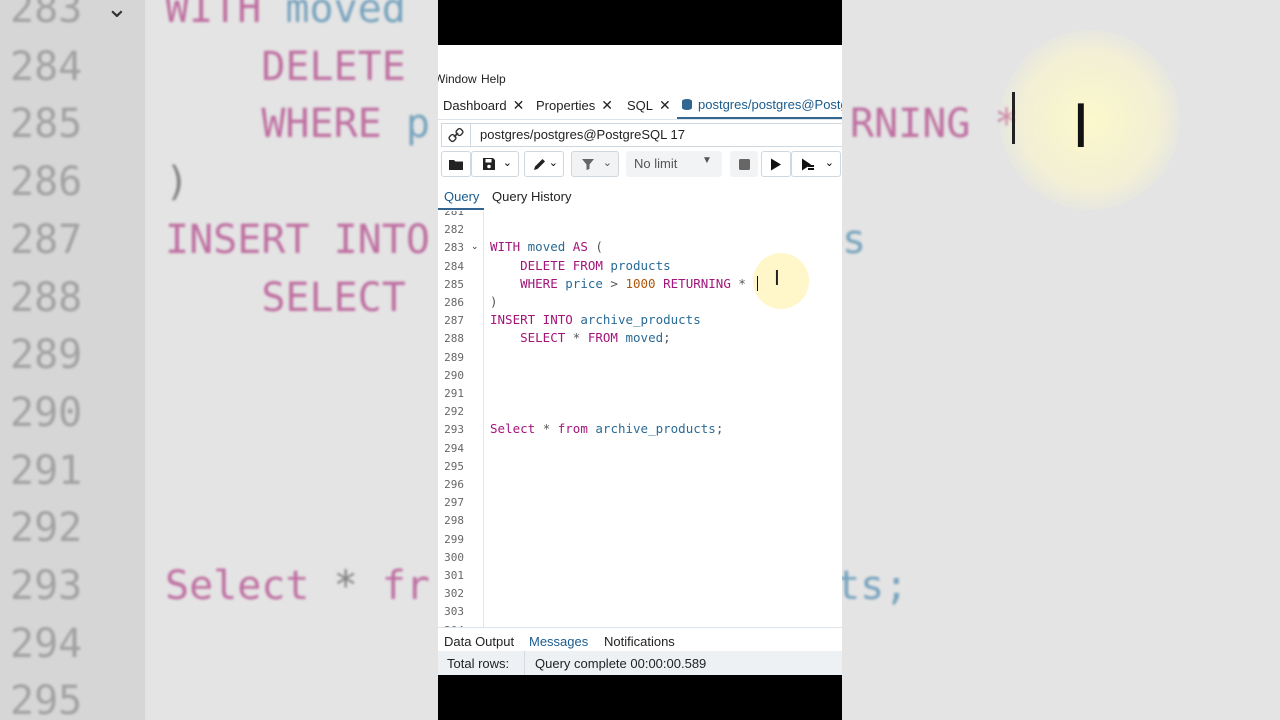 The image size is (1280, 720). I want to click on menu-help: Help, so click(493, 79).